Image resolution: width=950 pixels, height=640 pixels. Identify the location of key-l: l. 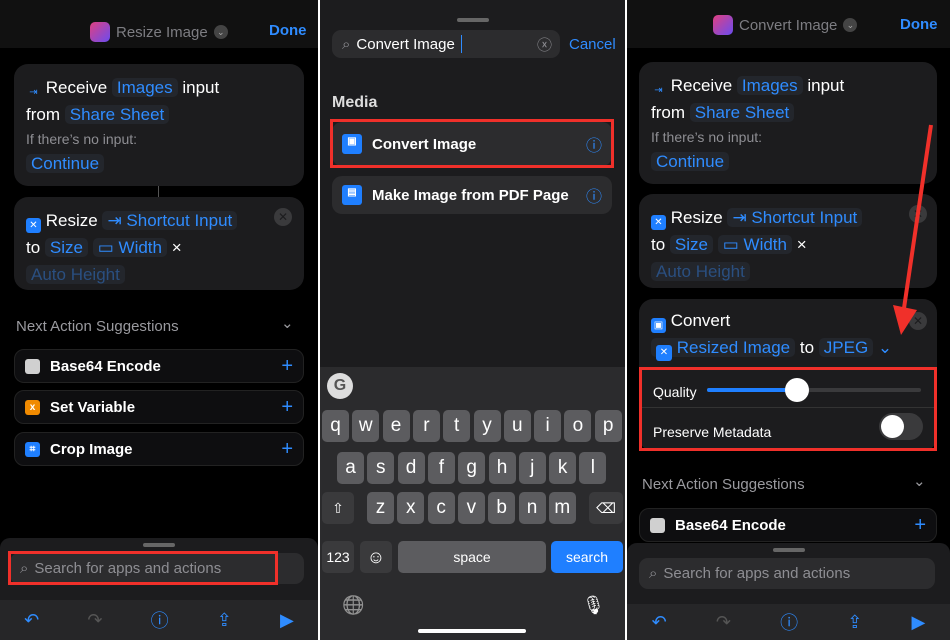
(593, 468).